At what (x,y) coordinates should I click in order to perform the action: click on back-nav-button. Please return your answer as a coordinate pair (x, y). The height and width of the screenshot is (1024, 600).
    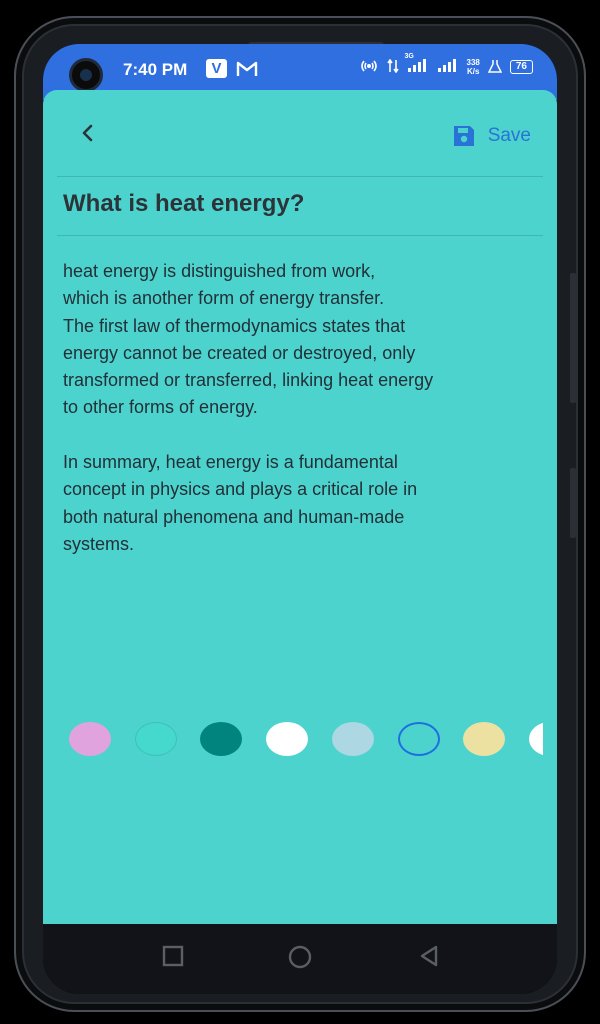
    Looking at the image, I should click on (429, 958).